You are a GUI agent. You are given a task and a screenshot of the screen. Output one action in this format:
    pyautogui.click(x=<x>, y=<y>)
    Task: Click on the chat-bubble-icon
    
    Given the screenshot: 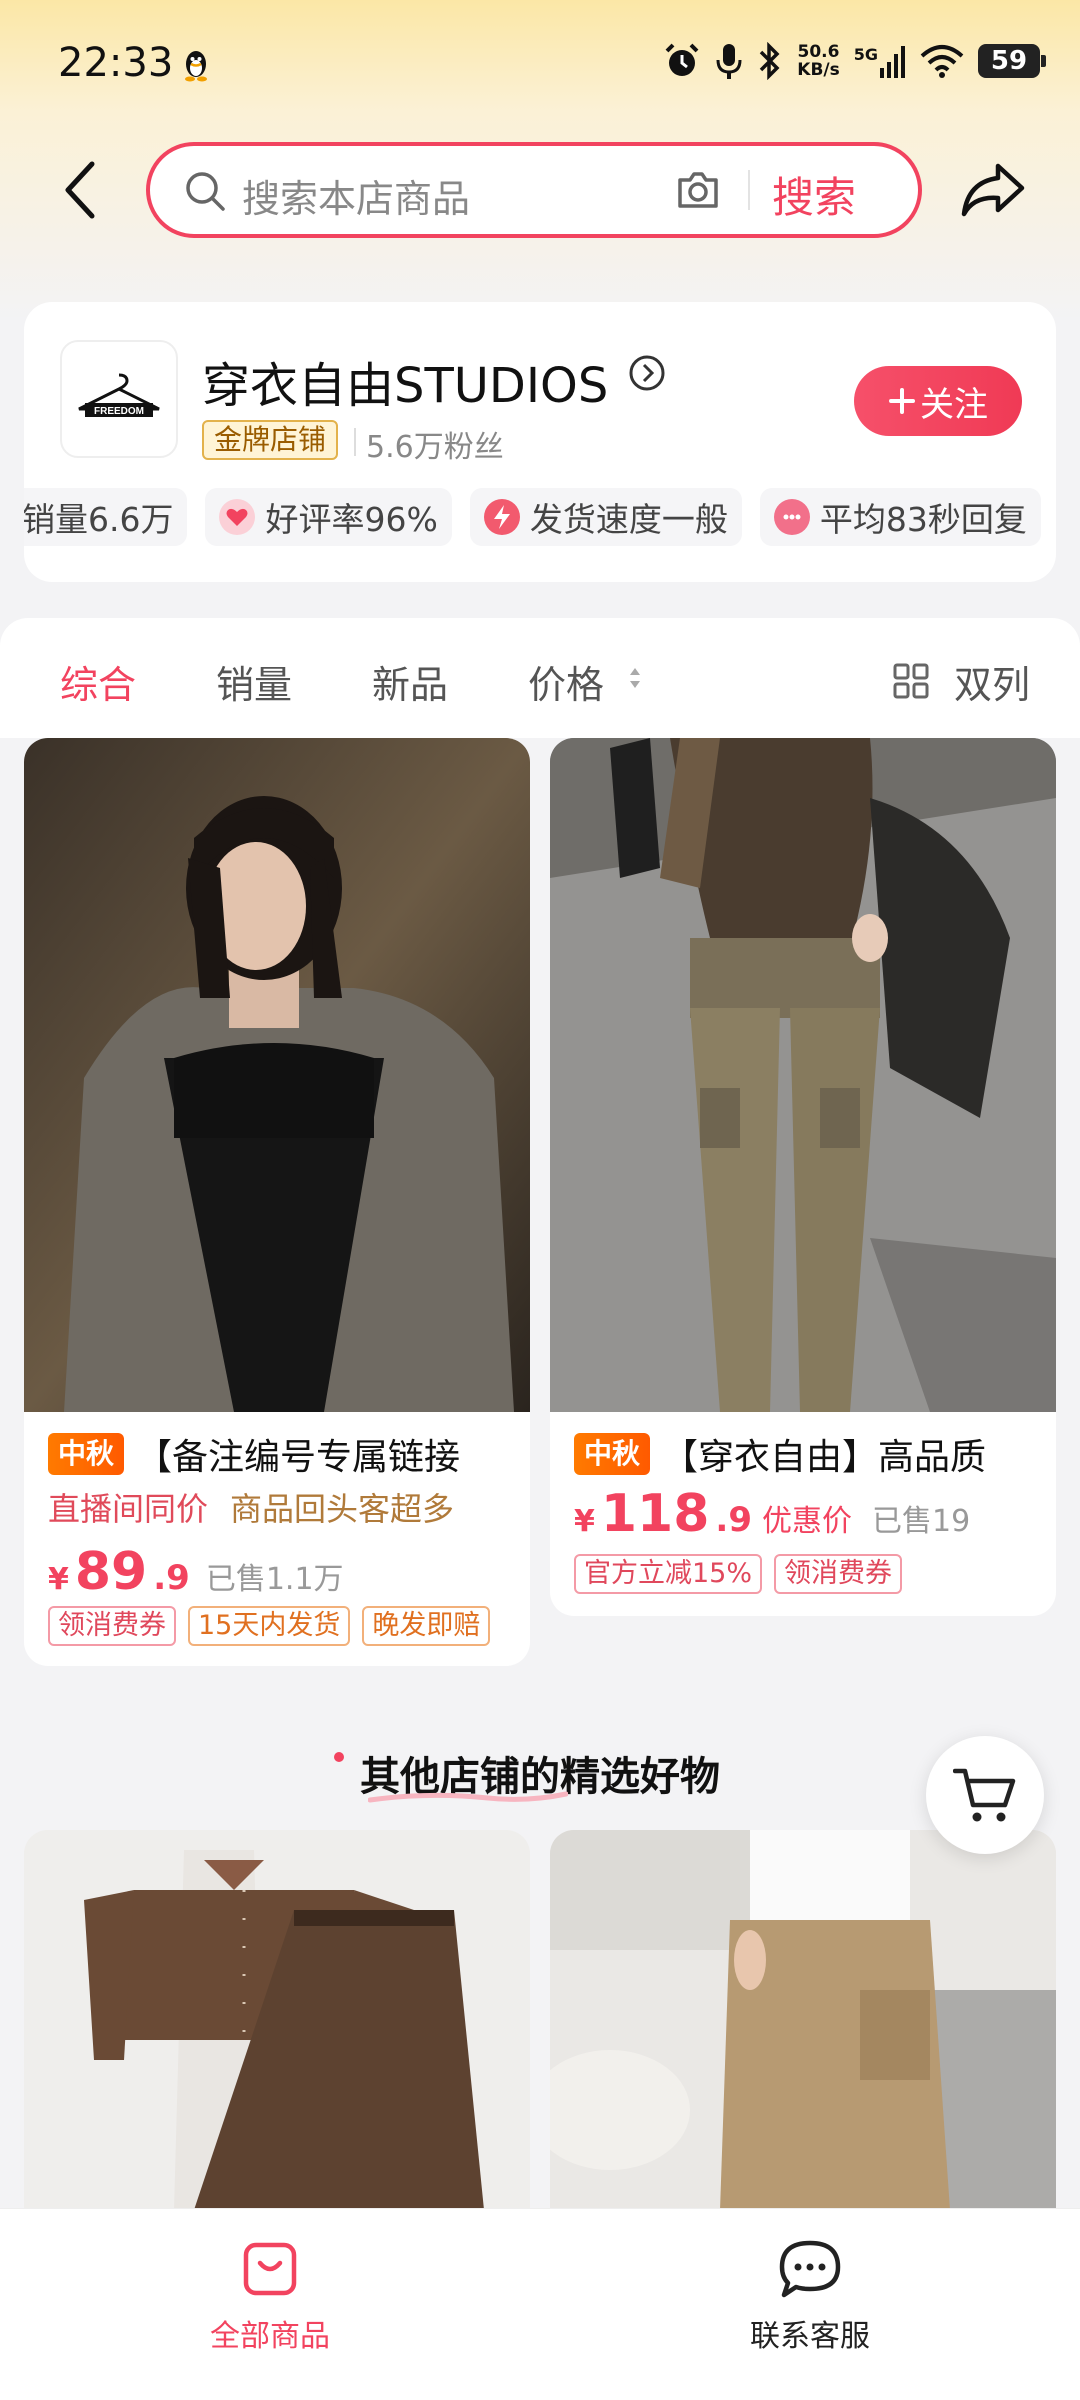 What is the action you would take?
    pyautogui.click(x=791, y=517)
    